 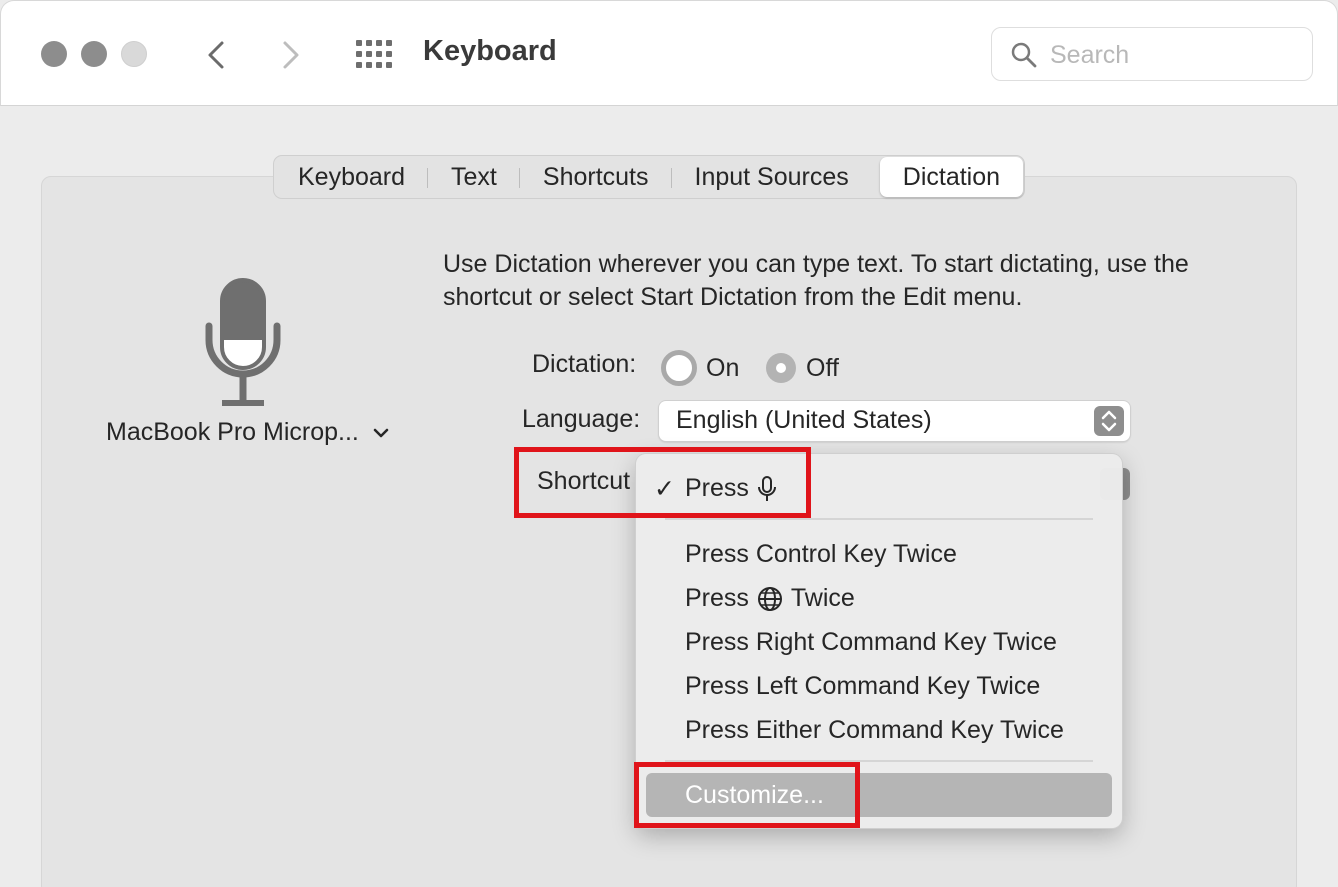 What do you see at coordinates (134, 54) in the screenshot?
I see `zoom-window-button` at bounding box center [134, 54].